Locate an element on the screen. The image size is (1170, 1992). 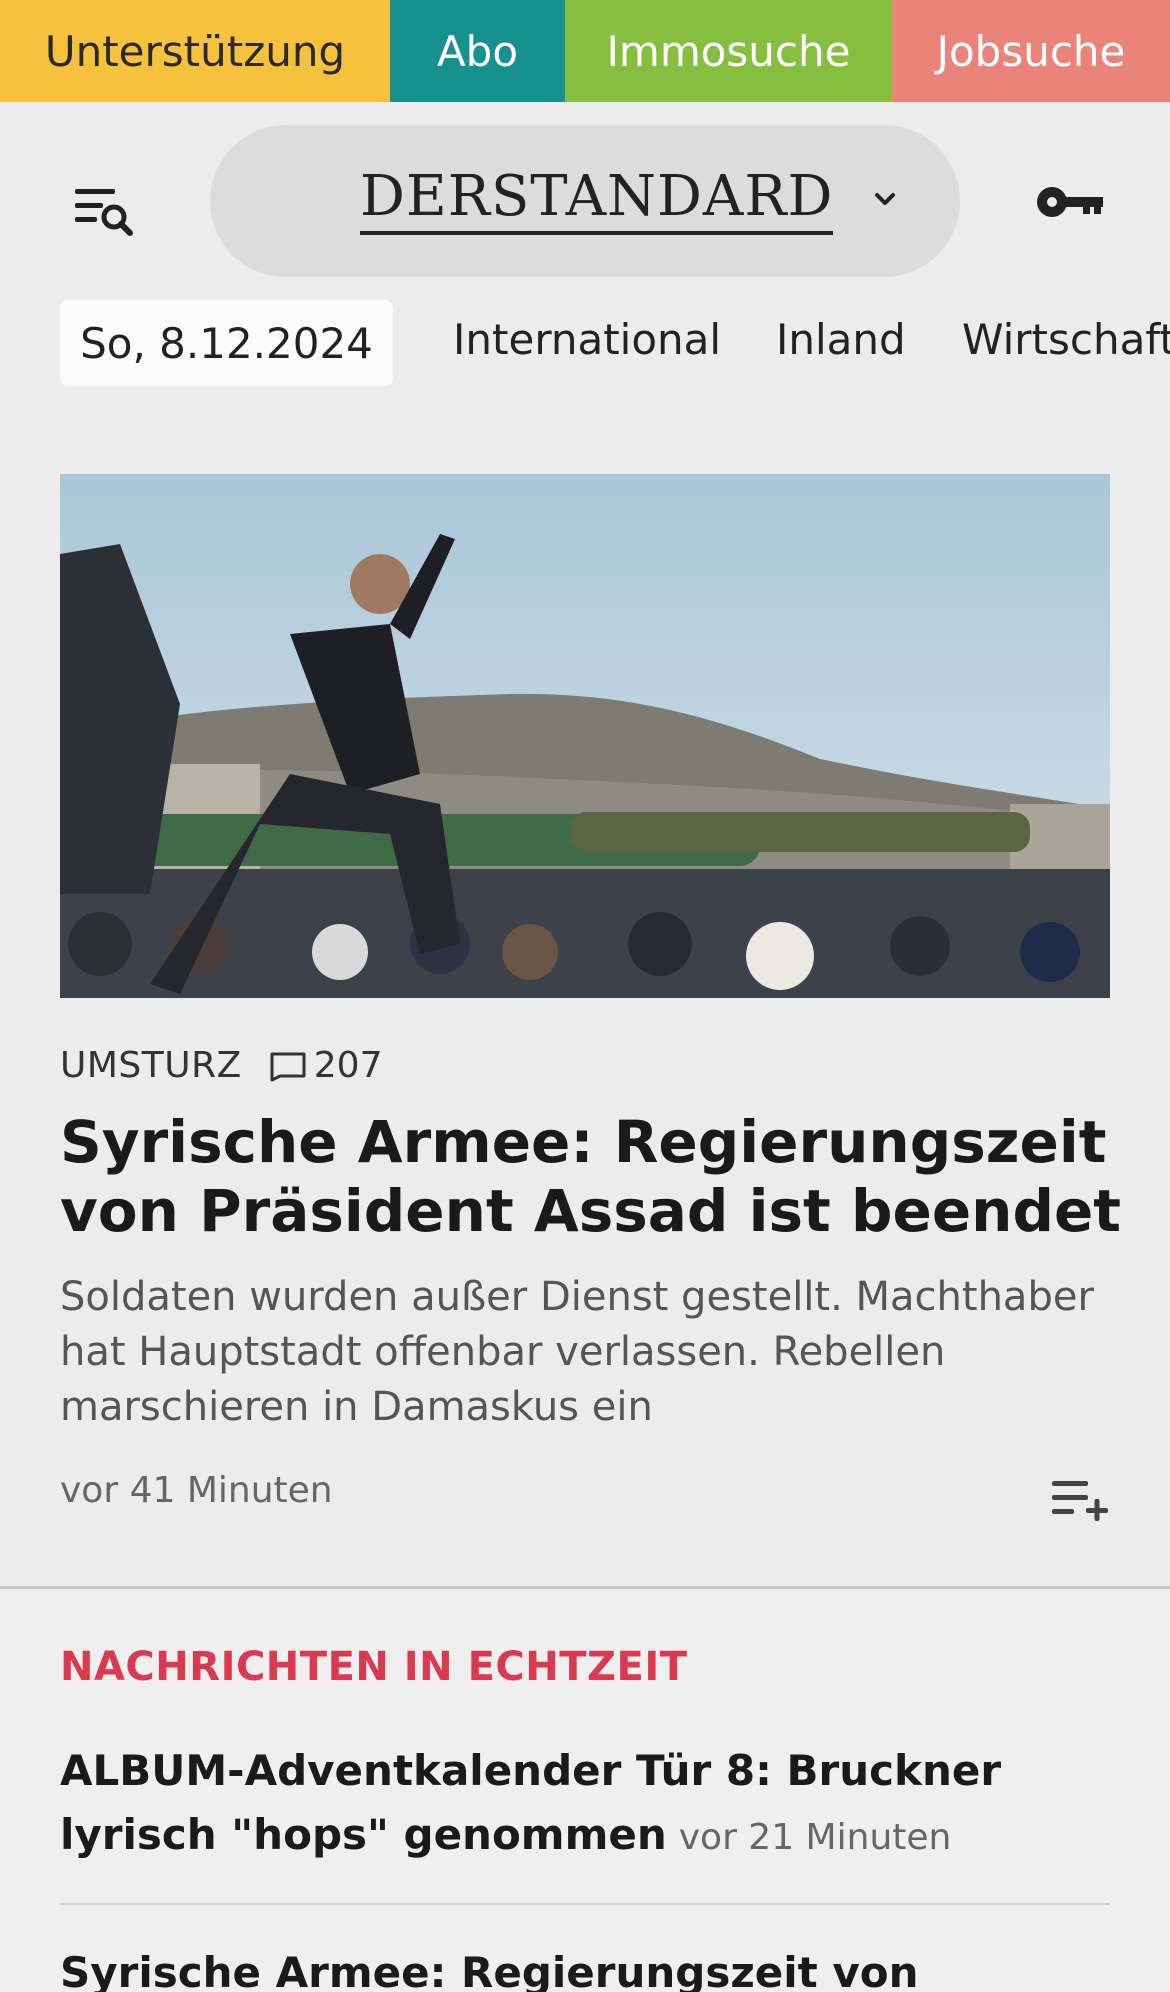
lead-article-meta: UMSTURZ 207 is located at coordinates (221, 1065).